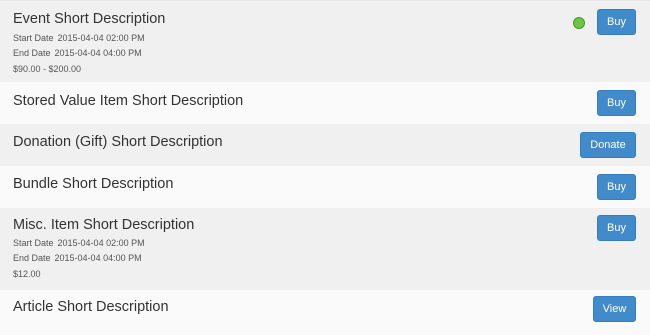 The image size is (650, 335). I want to click on item-title: Bundle Short Description, so click(93, 184).